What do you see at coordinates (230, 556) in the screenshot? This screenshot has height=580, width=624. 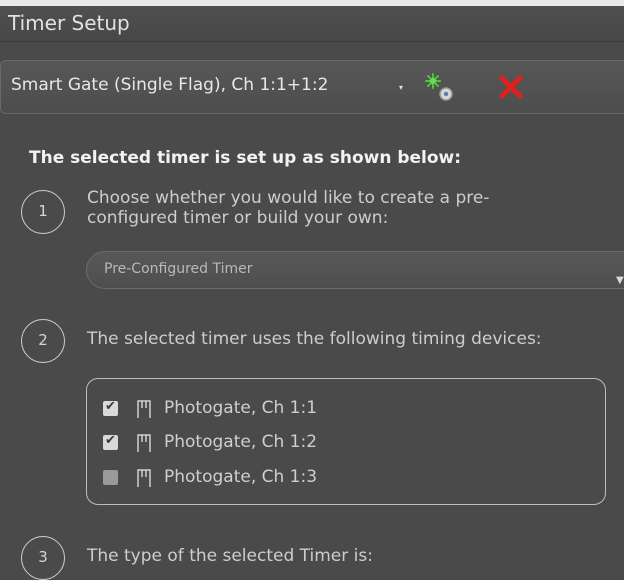 I see `step-3-text: The type of the selected Timer is:` at bounding box center [230, 556].